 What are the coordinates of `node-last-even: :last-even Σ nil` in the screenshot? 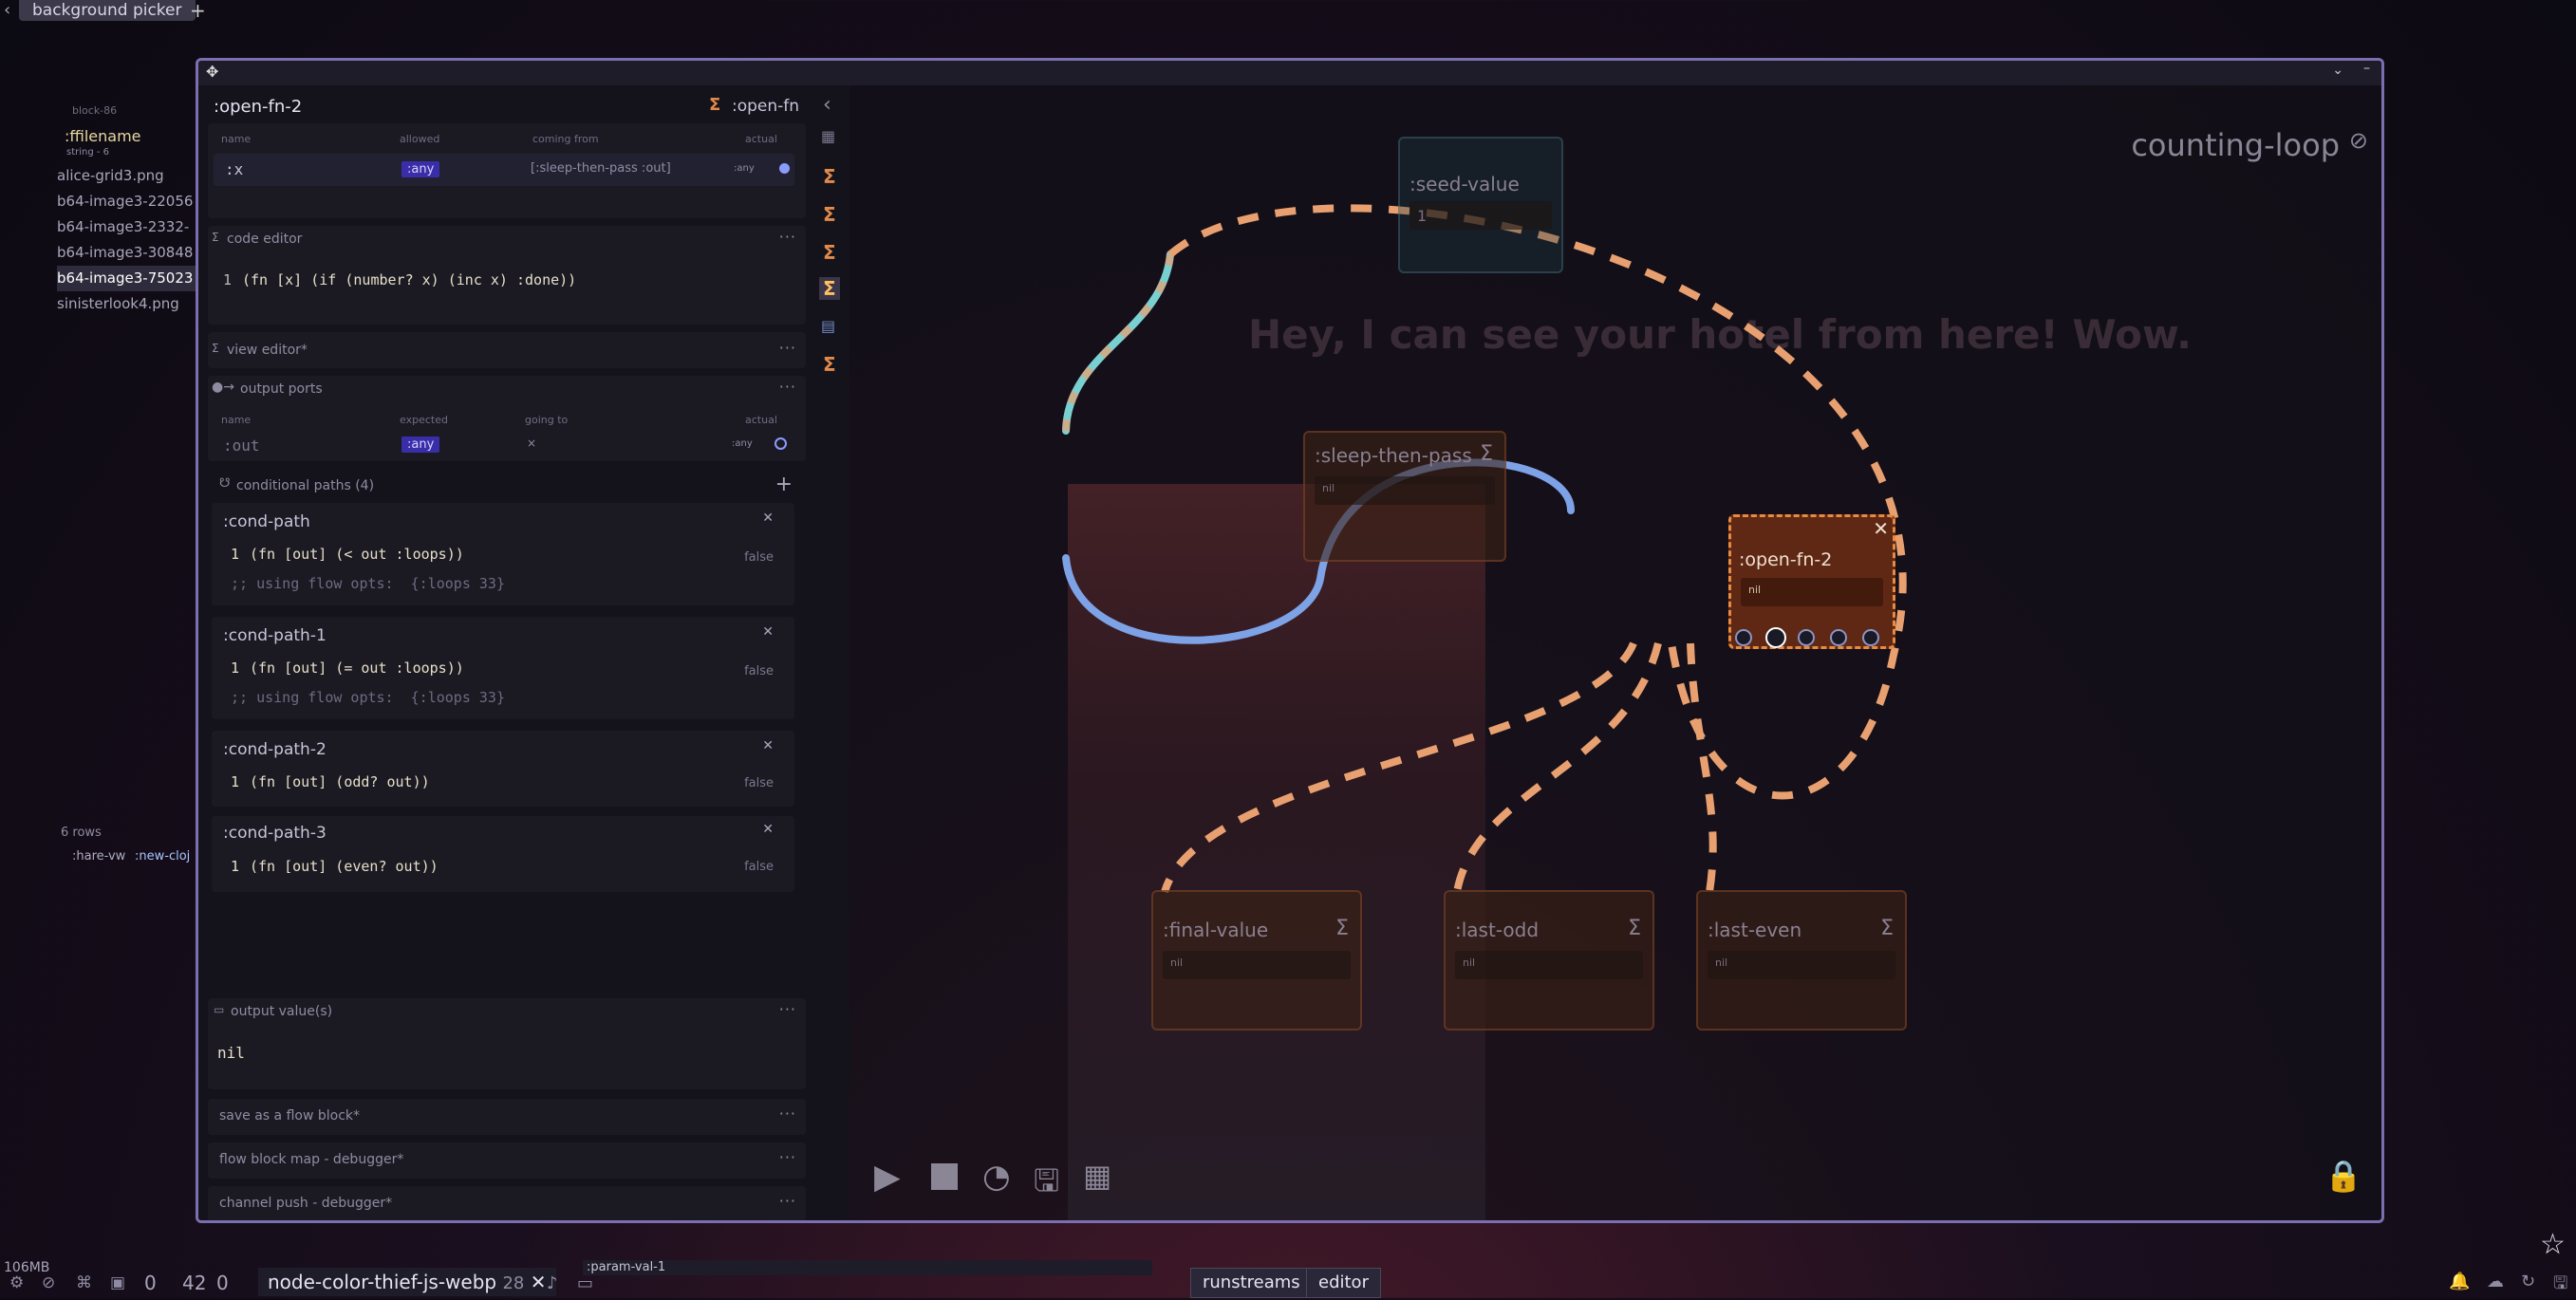 It's located at (1802, 960).